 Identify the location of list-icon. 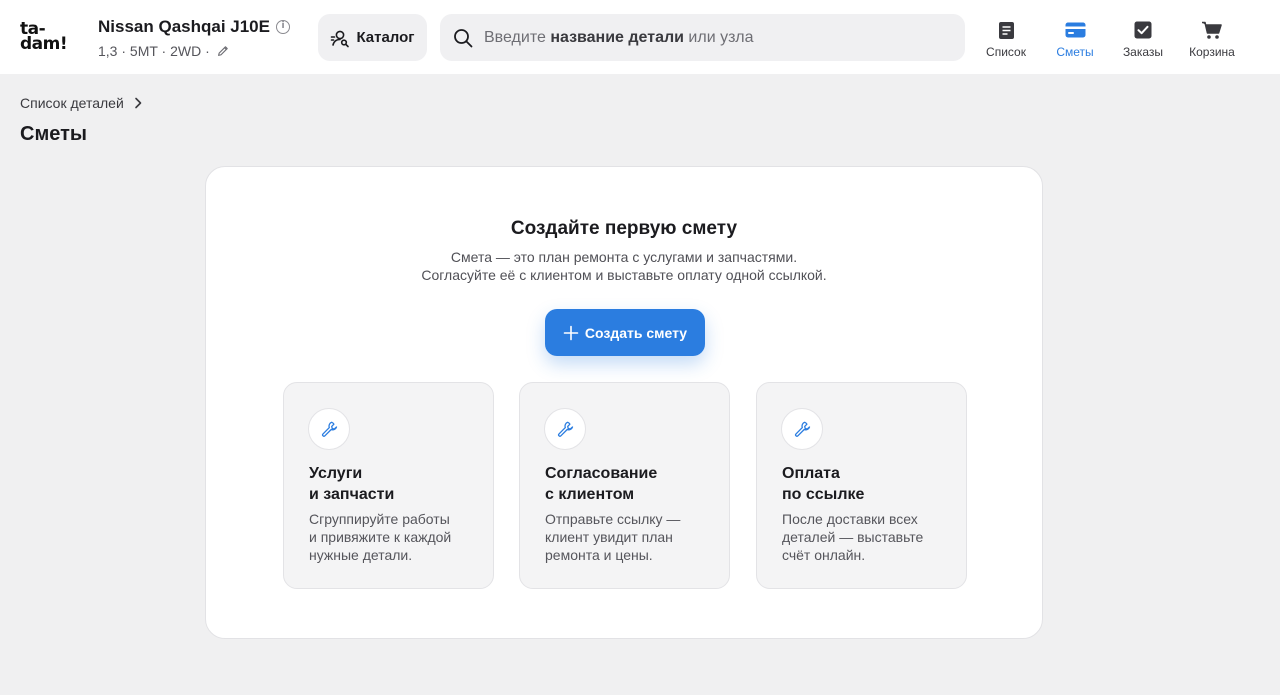
(1006, 30).